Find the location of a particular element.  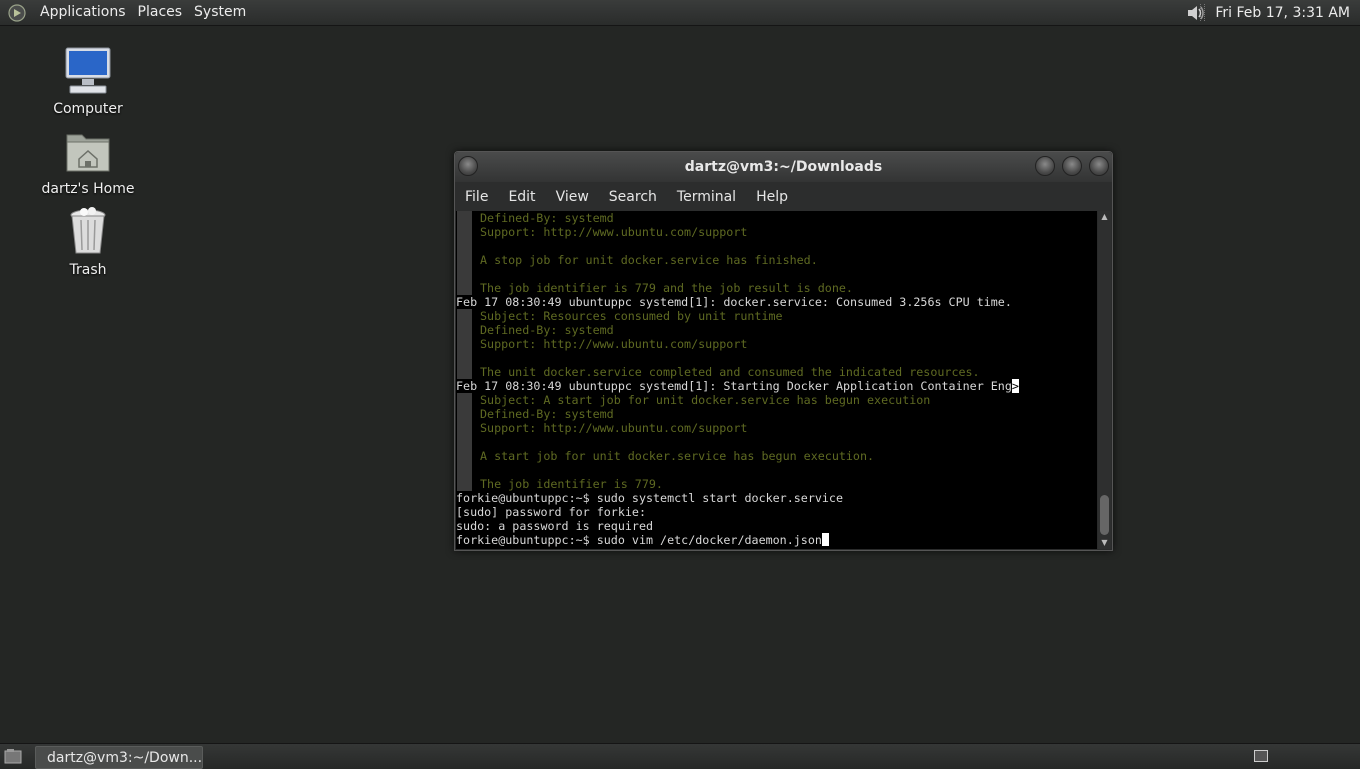

trash-icon is located at coordinates (88, 230).